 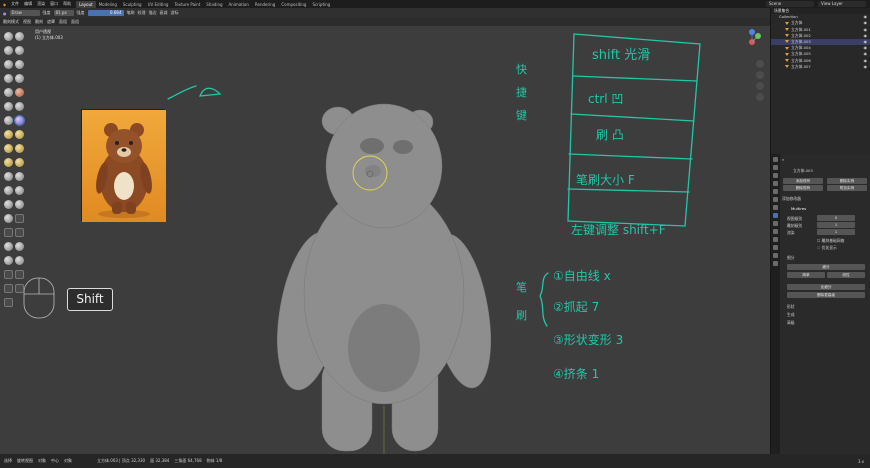 I want to click on scale-tool-icon, so click(x=8, y=288).